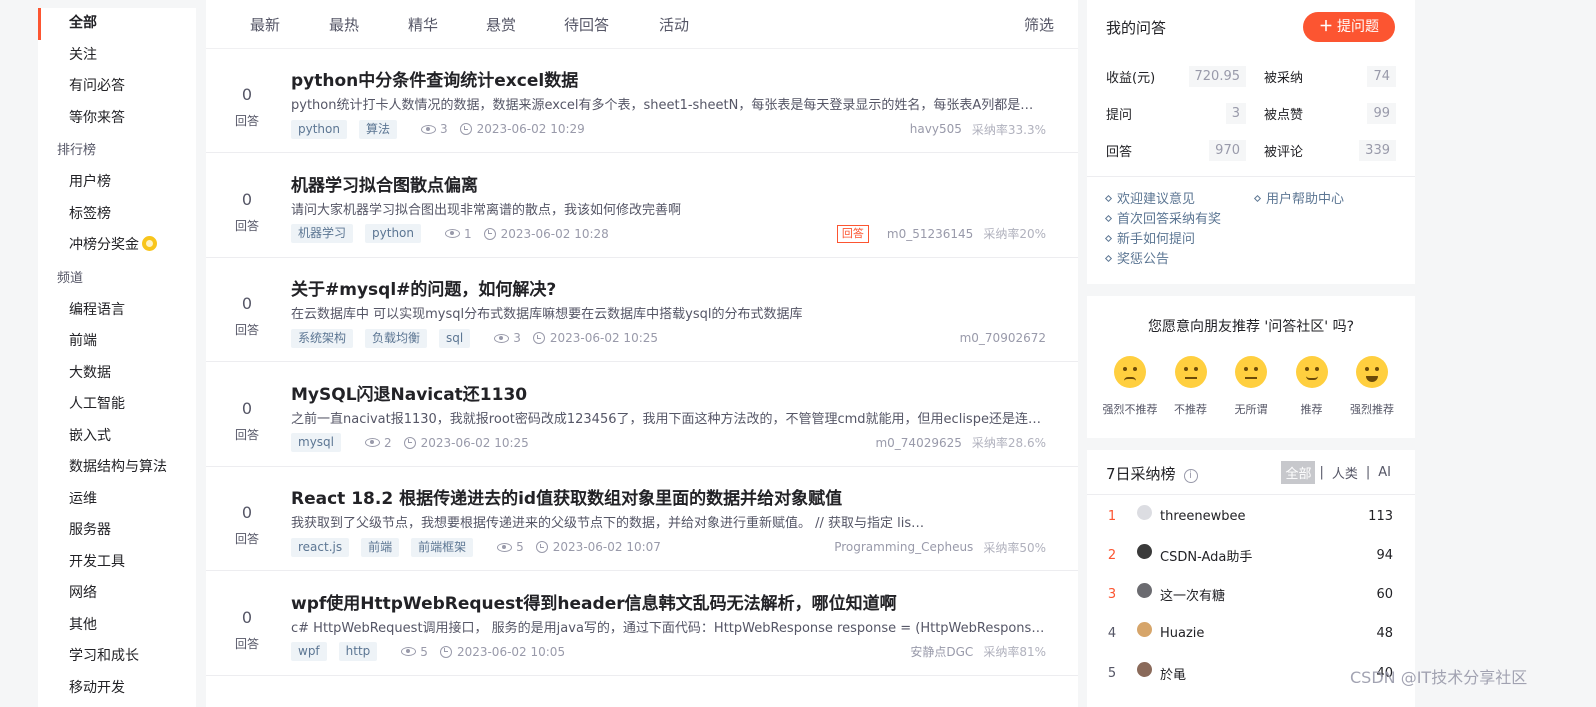 Image resolution: width=1596 pixels, height=707 pixels. I want to click on author-name: m0_70902672, so click(1003, 338).